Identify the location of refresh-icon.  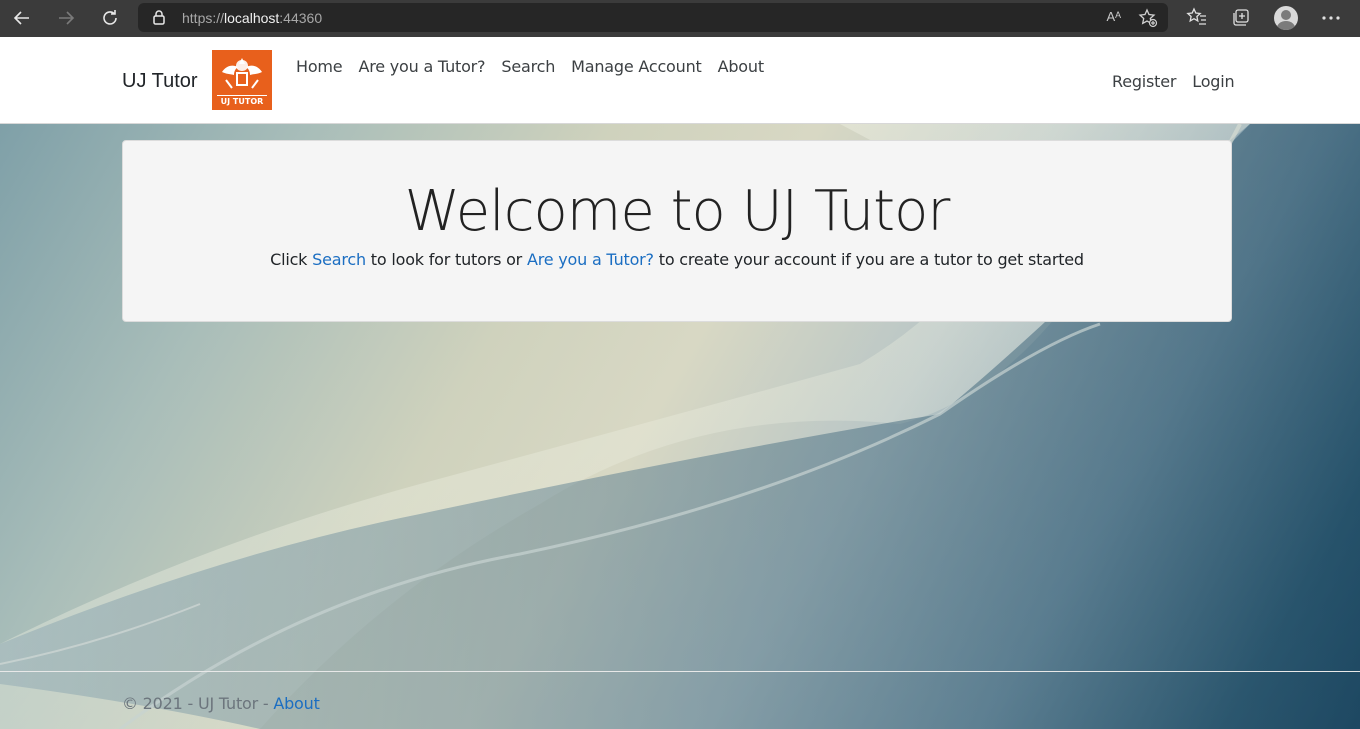
(110, 17).